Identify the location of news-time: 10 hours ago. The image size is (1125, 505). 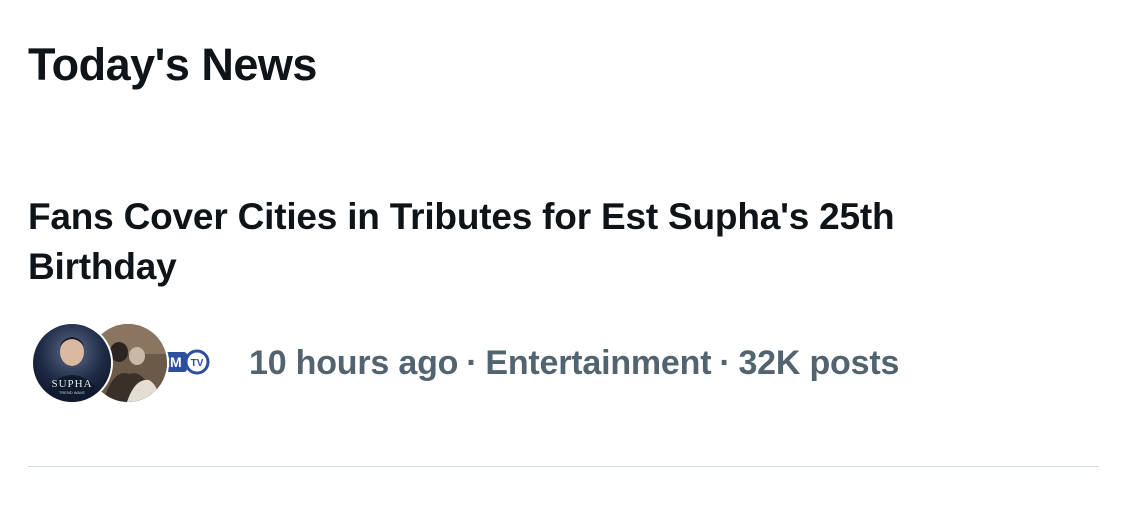
(354, 362).